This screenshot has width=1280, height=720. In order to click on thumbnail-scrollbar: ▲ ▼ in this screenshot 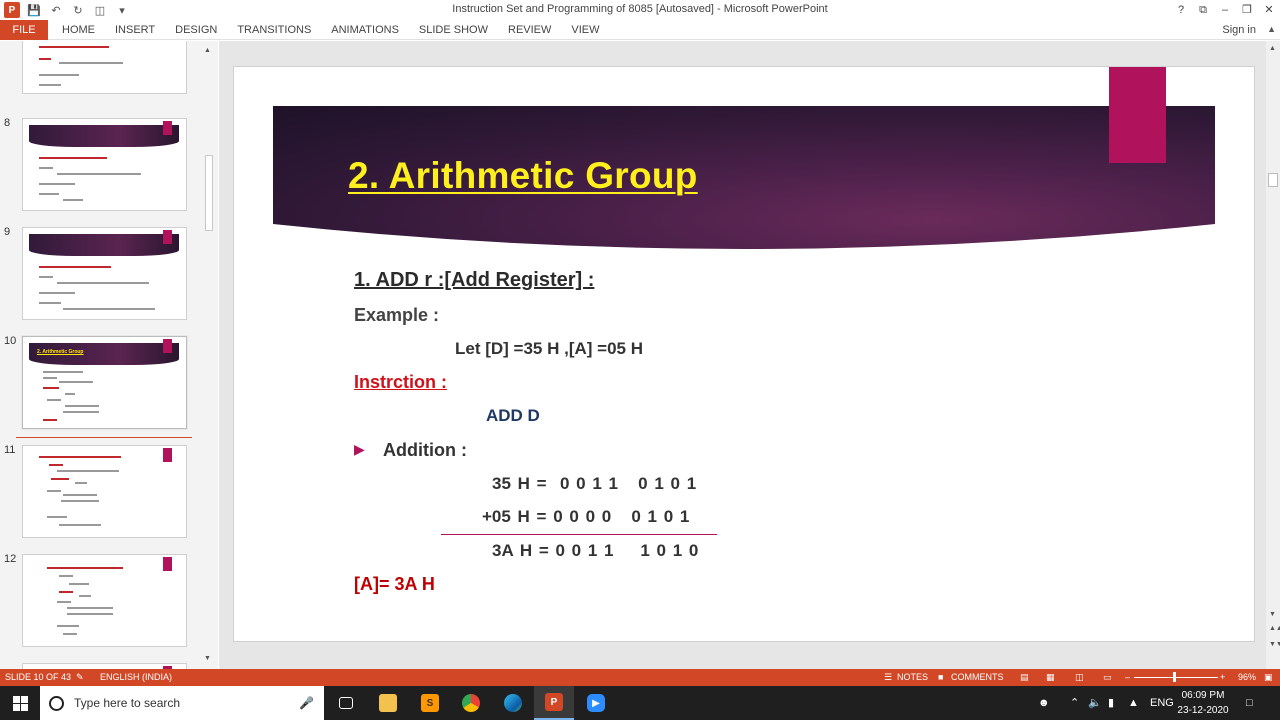, I will do `click(209, 354)`.